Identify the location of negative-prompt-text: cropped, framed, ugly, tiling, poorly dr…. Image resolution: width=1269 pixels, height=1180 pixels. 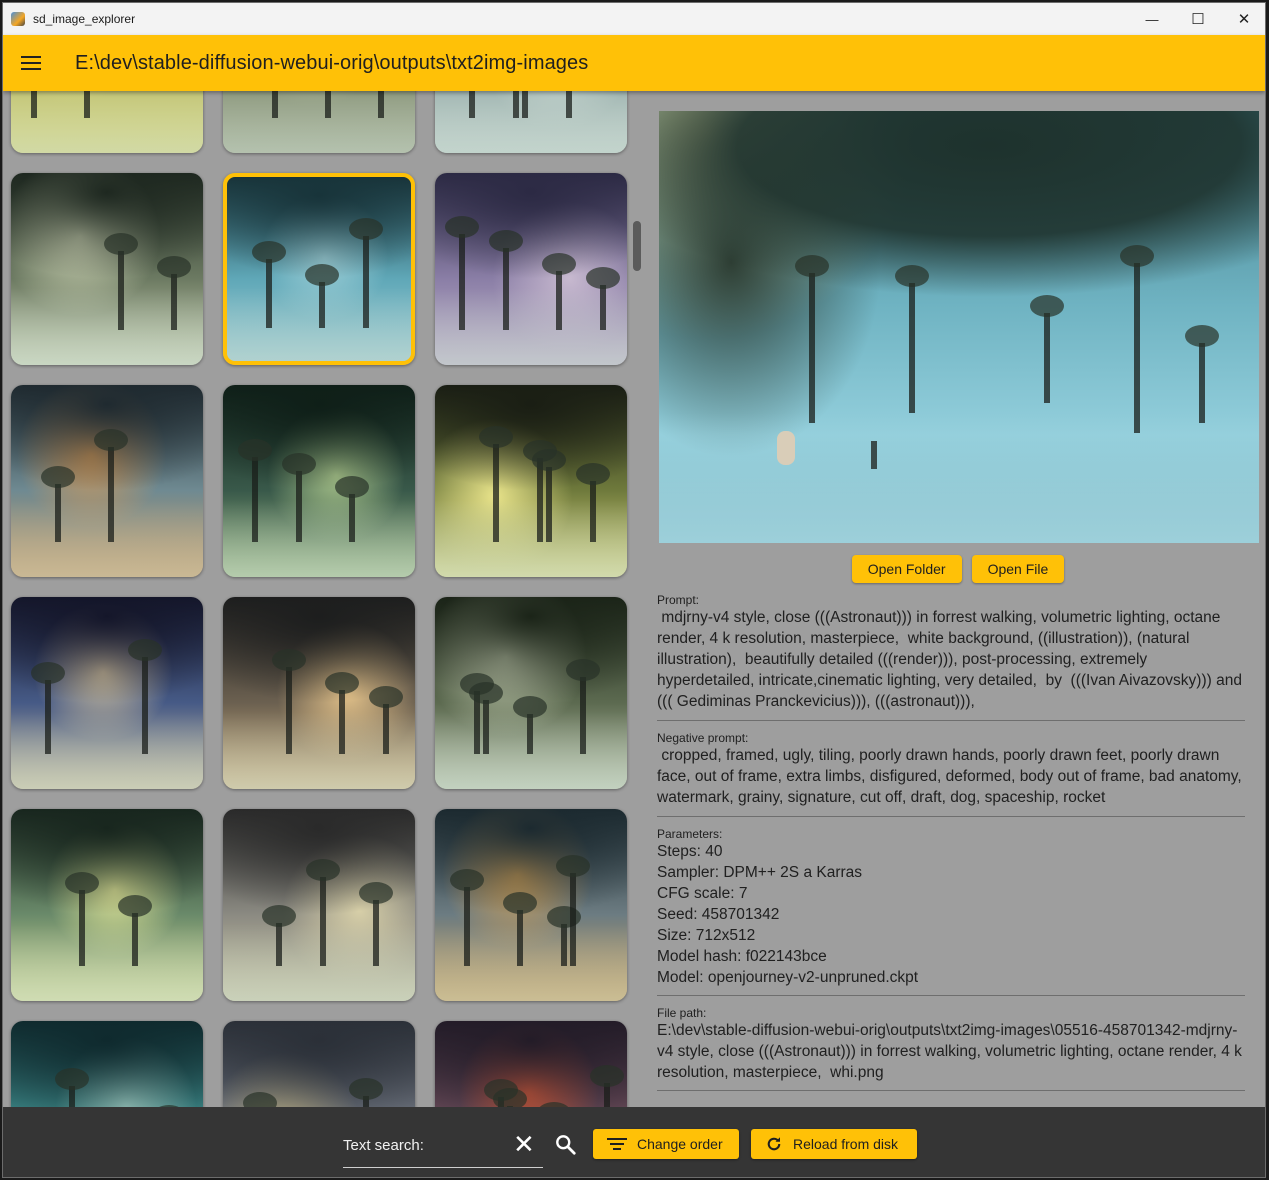
(952, 776).